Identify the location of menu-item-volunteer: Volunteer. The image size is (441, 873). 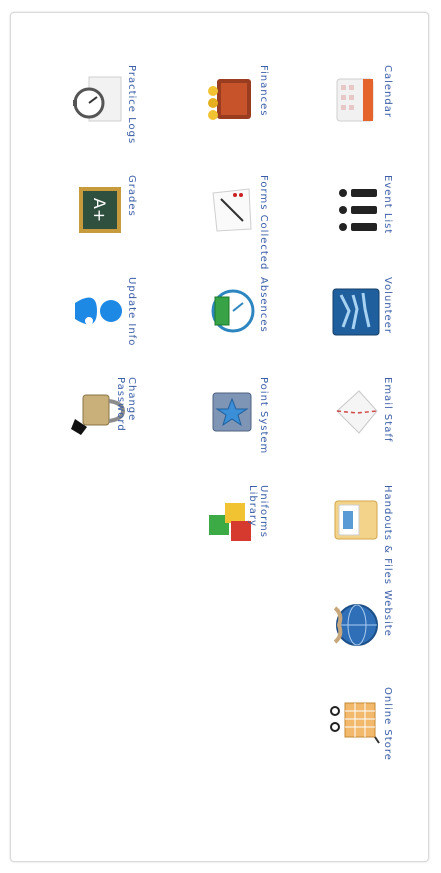
(362, 330).